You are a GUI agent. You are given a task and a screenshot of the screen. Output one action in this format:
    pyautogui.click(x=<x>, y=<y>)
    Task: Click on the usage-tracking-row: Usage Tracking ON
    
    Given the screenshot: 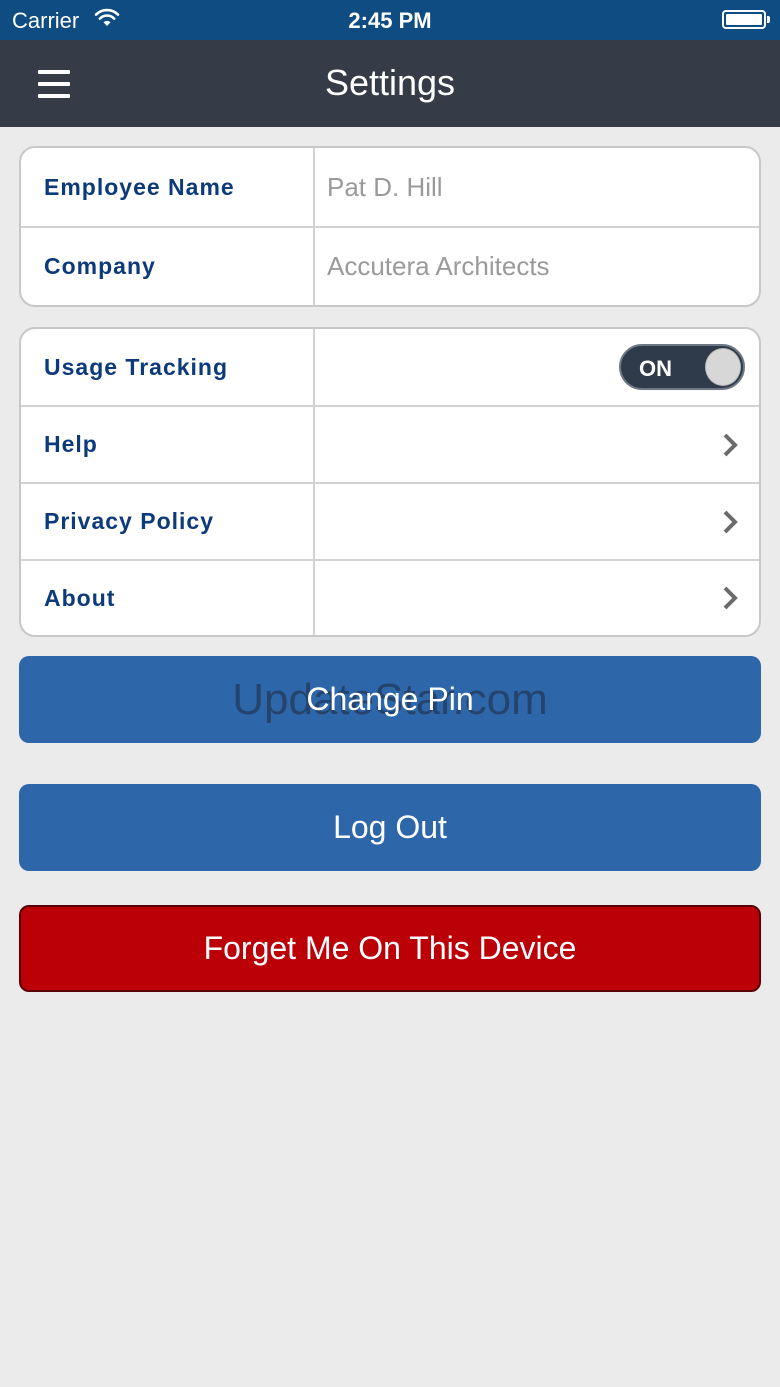 What is the action you would take?
    pyautogui.click(x=390, y=368)
    